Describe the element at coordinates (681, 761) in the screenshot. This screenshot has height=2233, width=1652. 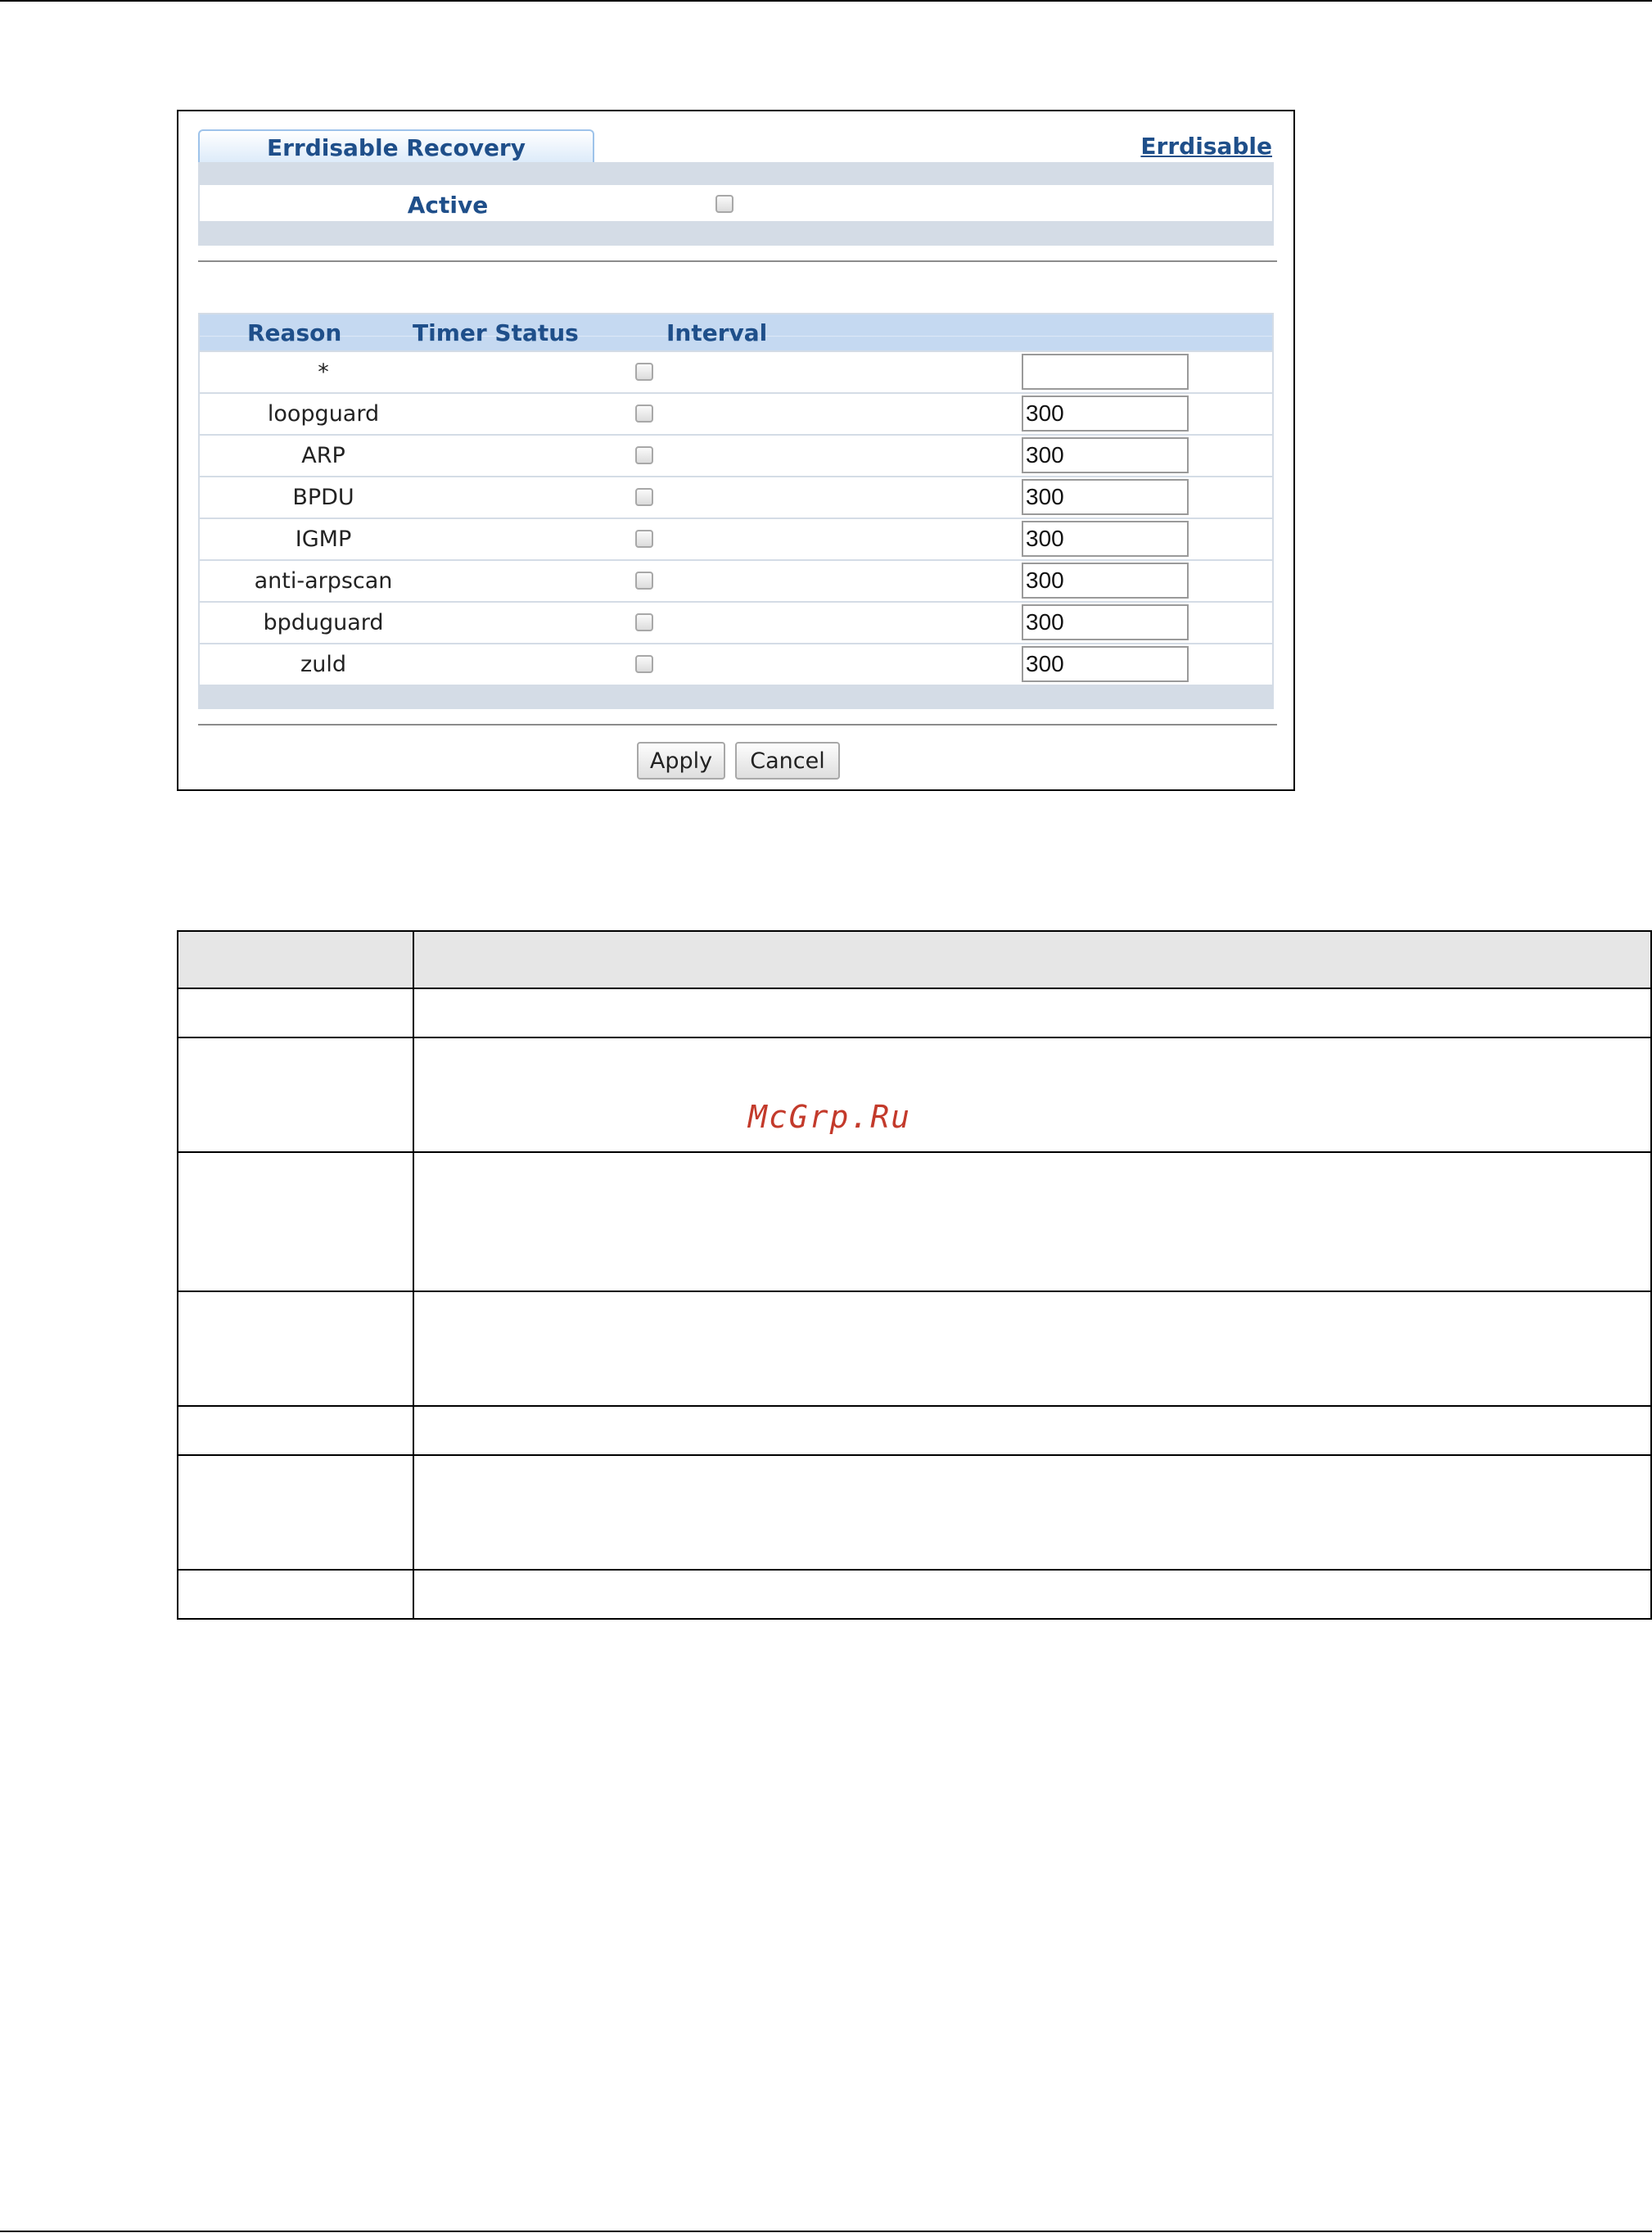
I see `apply-button: Apply` at that location.